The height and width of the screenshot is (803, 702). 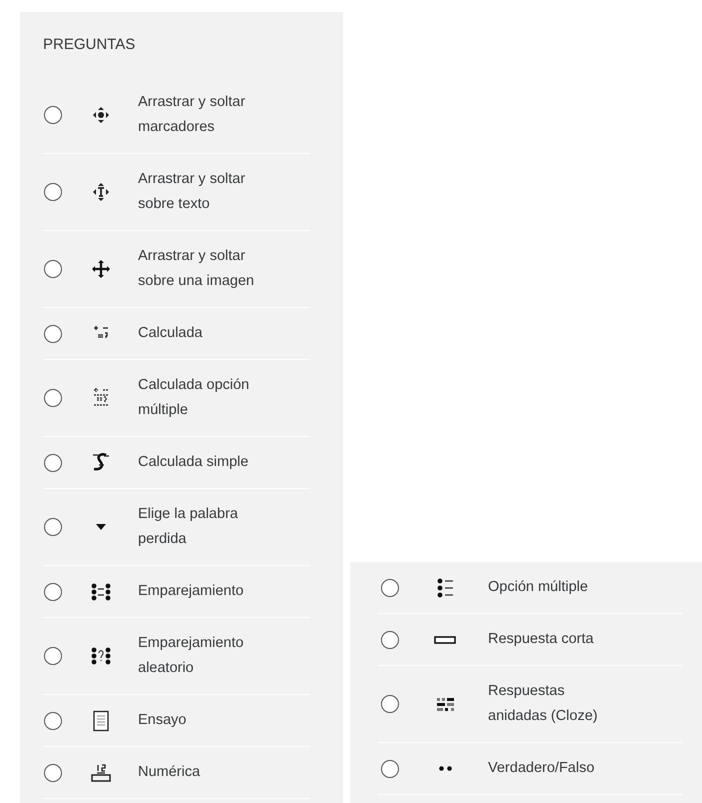 I want to click on question-type-label: Ensayo, so click(x=163, y=720).